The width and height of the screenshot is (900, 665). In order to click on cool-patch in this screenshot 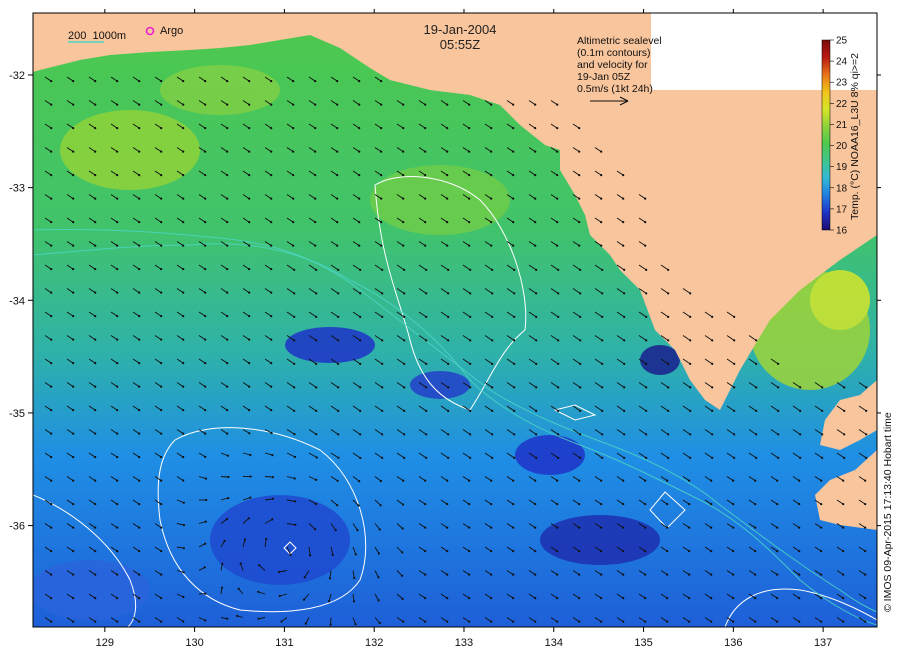, I will do `click(600, 540)`.